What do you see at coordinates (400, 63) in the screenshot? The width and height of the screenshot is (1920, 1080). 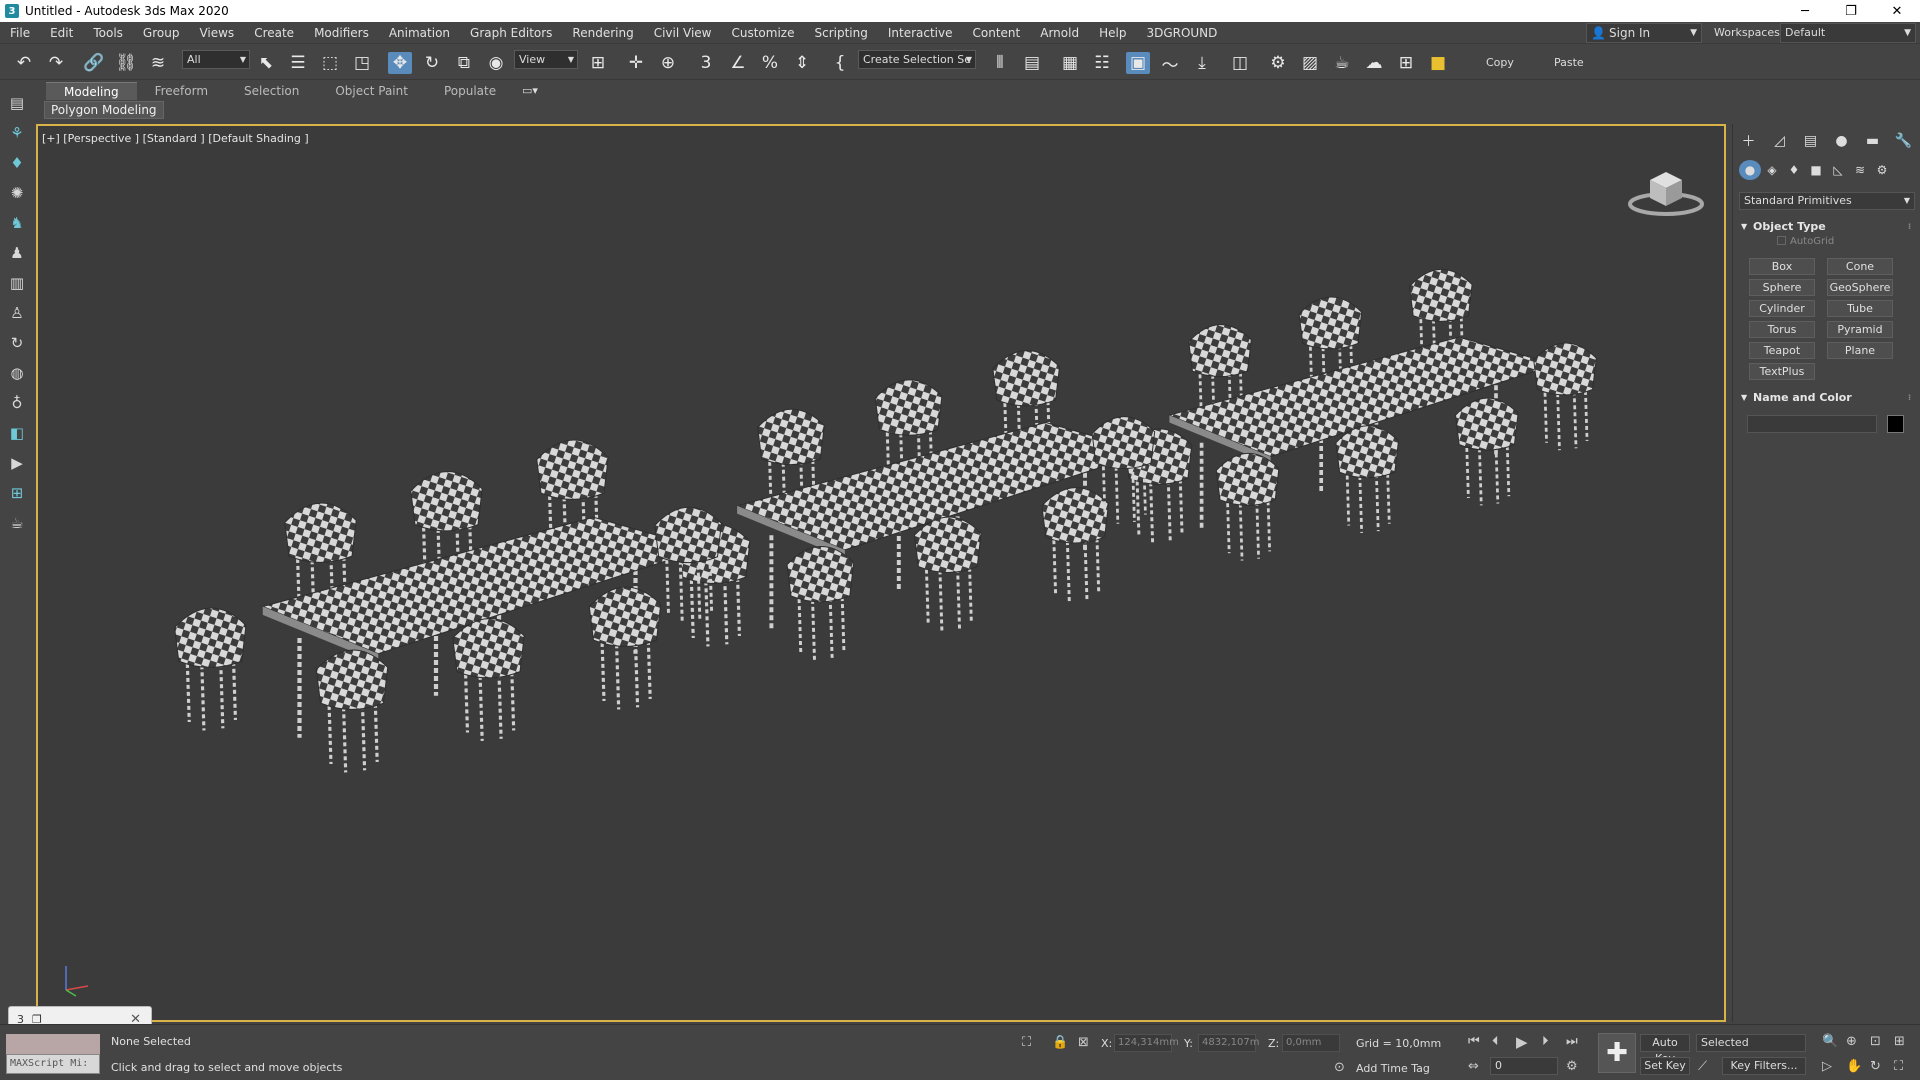 I see `select-move-icon: ✥` at bounding box center [400, 63].